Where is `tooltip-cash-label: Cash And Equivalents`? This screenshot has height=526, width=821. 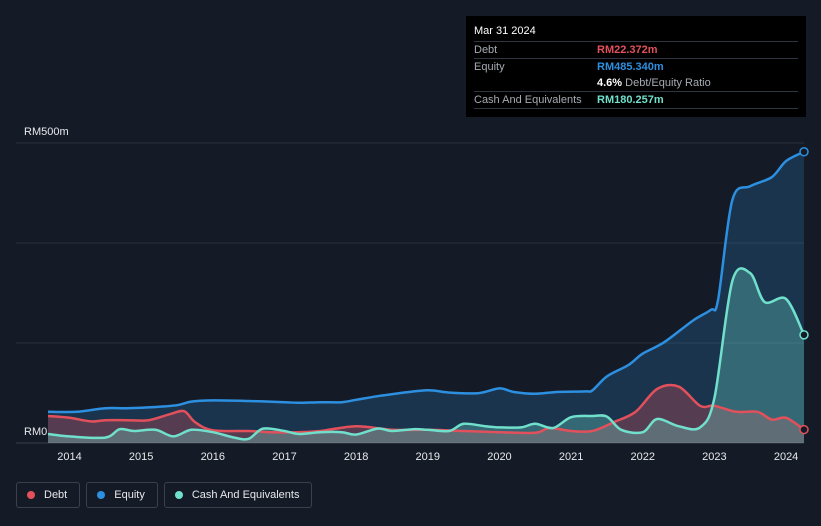 tooltip-cash-label: Cash And Equivalents is located at coordinates (528, 100).